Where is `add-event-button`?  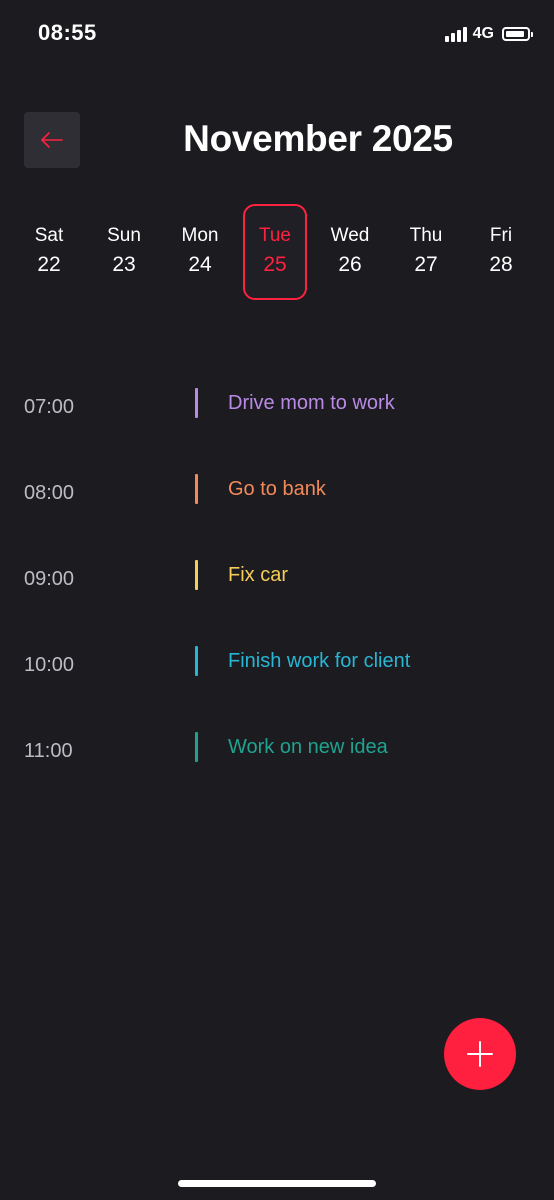
add-event-button is located at coordinates (480, 1054).